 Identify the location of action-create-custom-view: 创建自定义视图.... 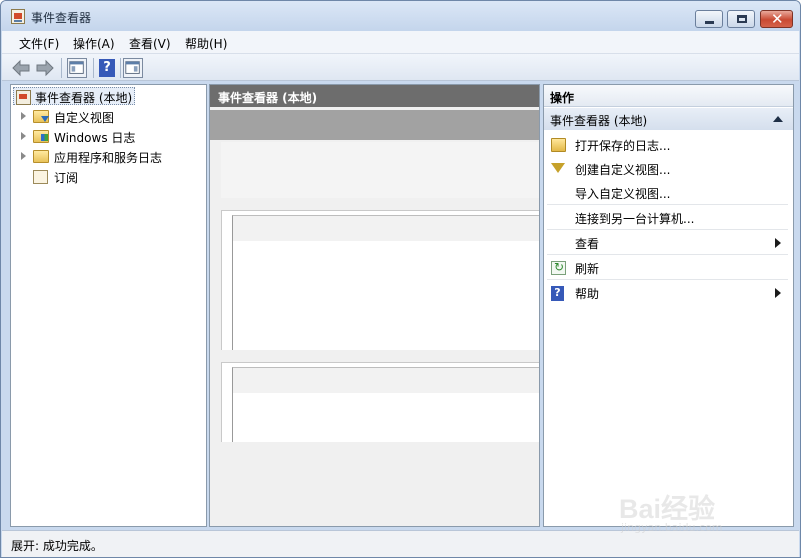
(668, 169).